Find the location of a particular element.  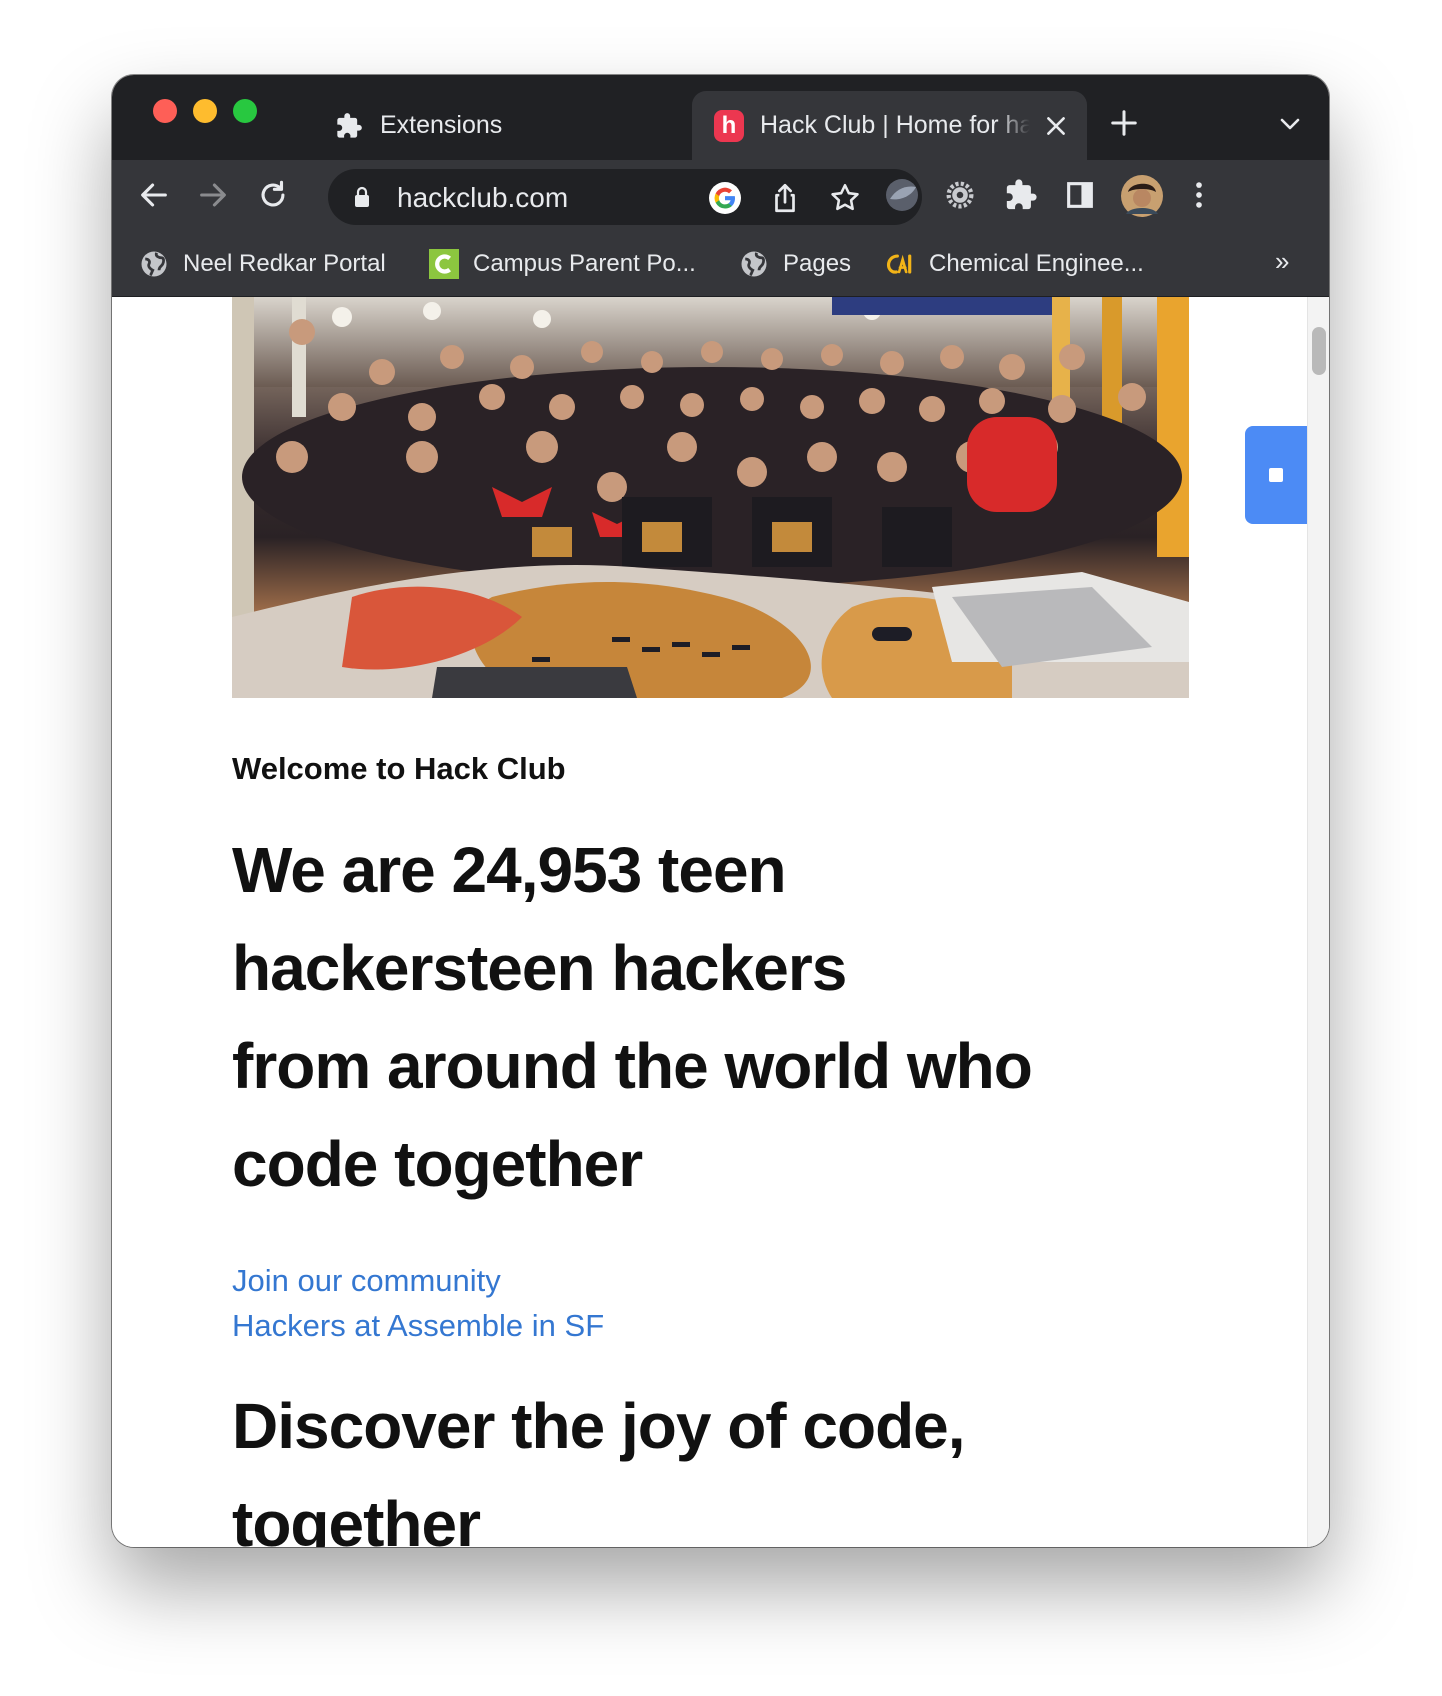

campus-c-icon is located at coordinates (444, 264).